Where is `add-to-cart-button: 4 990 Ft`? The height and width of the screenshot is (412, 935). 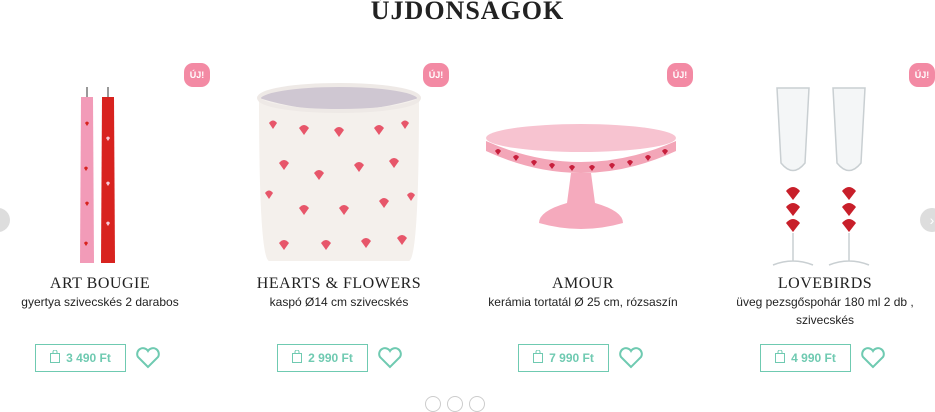
add-to-cart-button: 4 990 Ft is located at coordinates (805, 358).